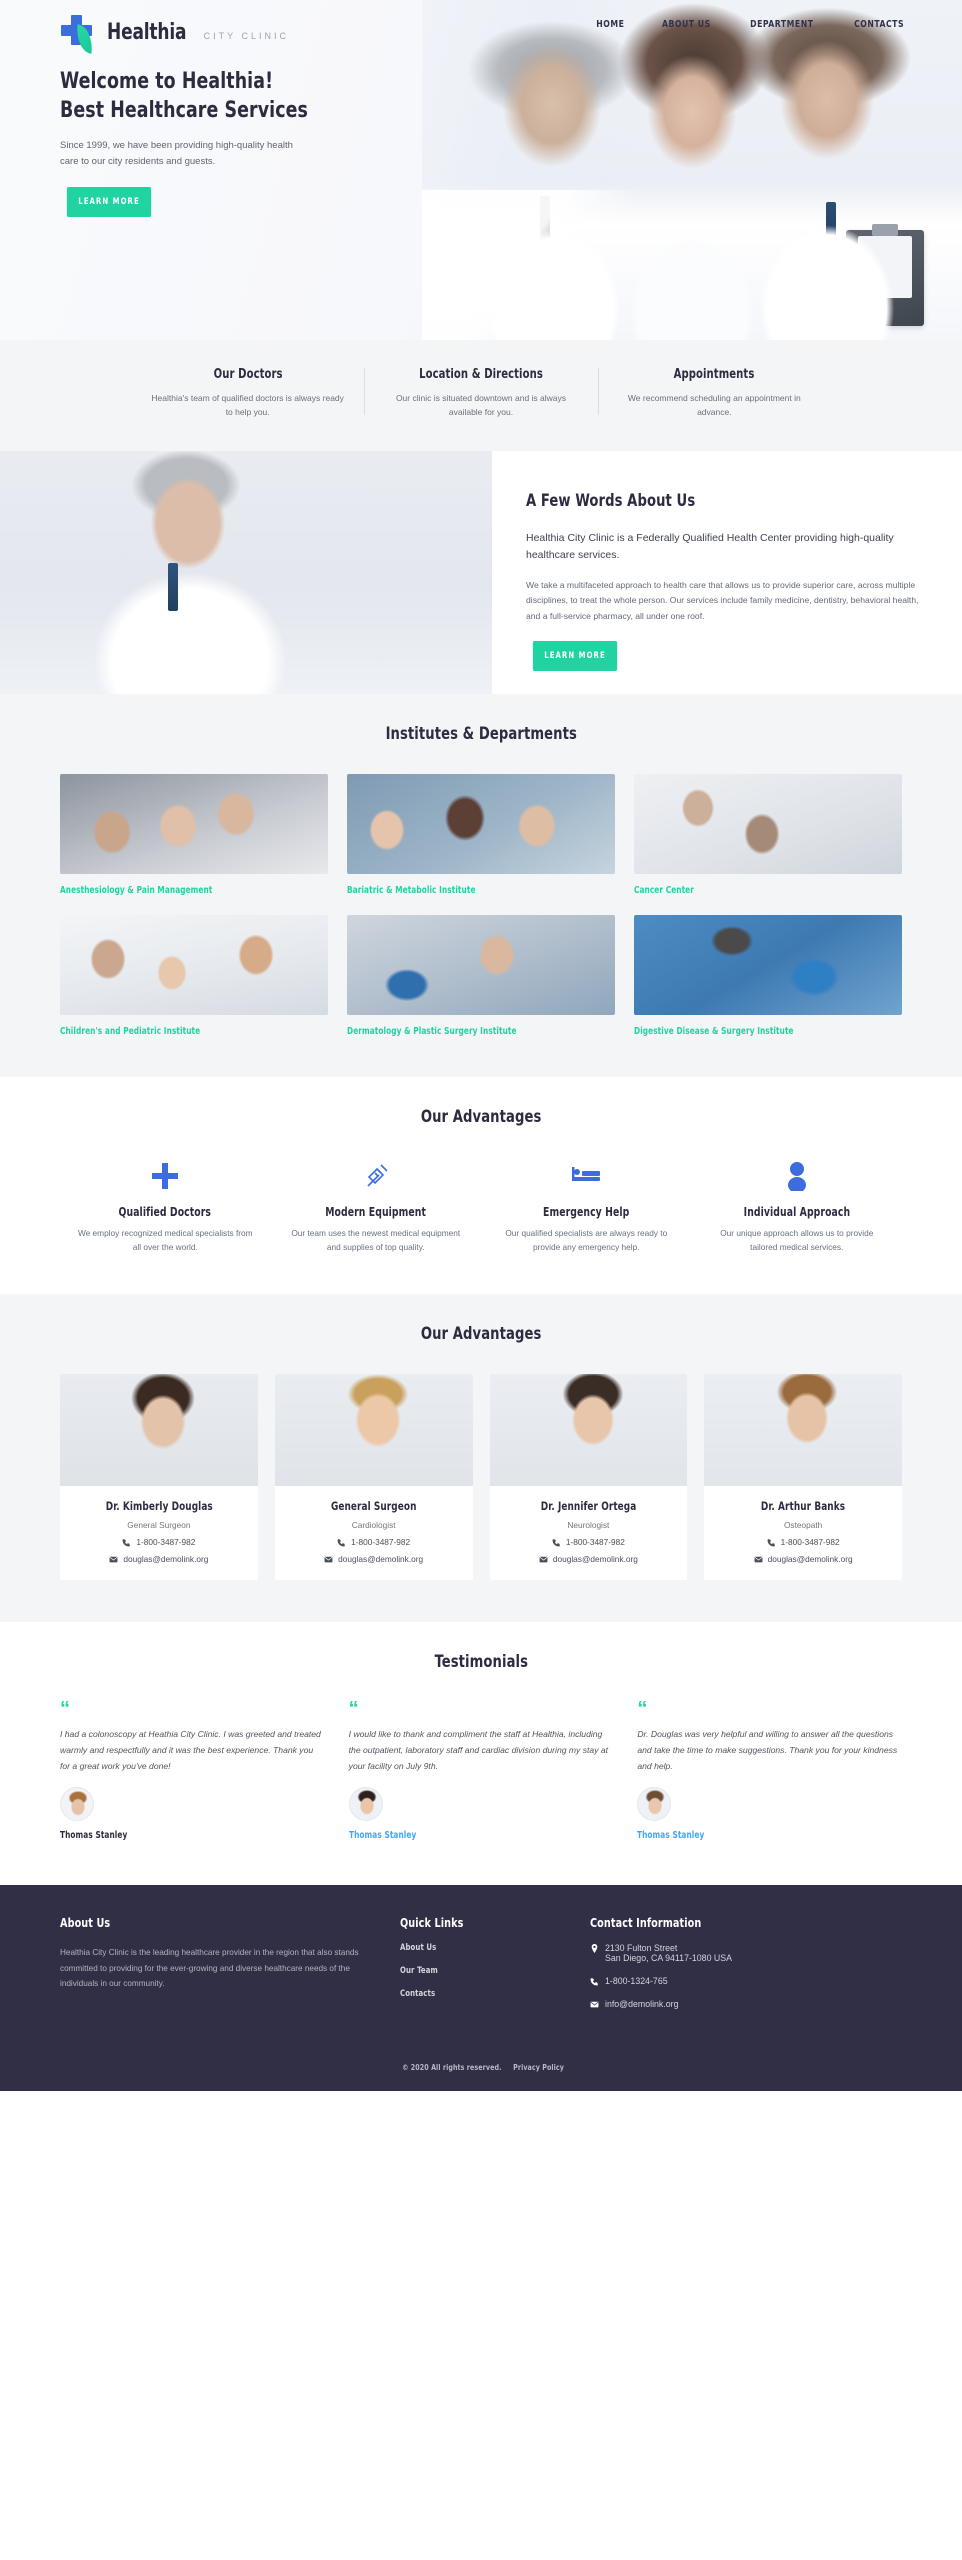  What do you see at coordinates (175, 1031) in the screenshot?
I see `department-label: Children's and Pediatric Institute` at bounding box center [175, 1031].